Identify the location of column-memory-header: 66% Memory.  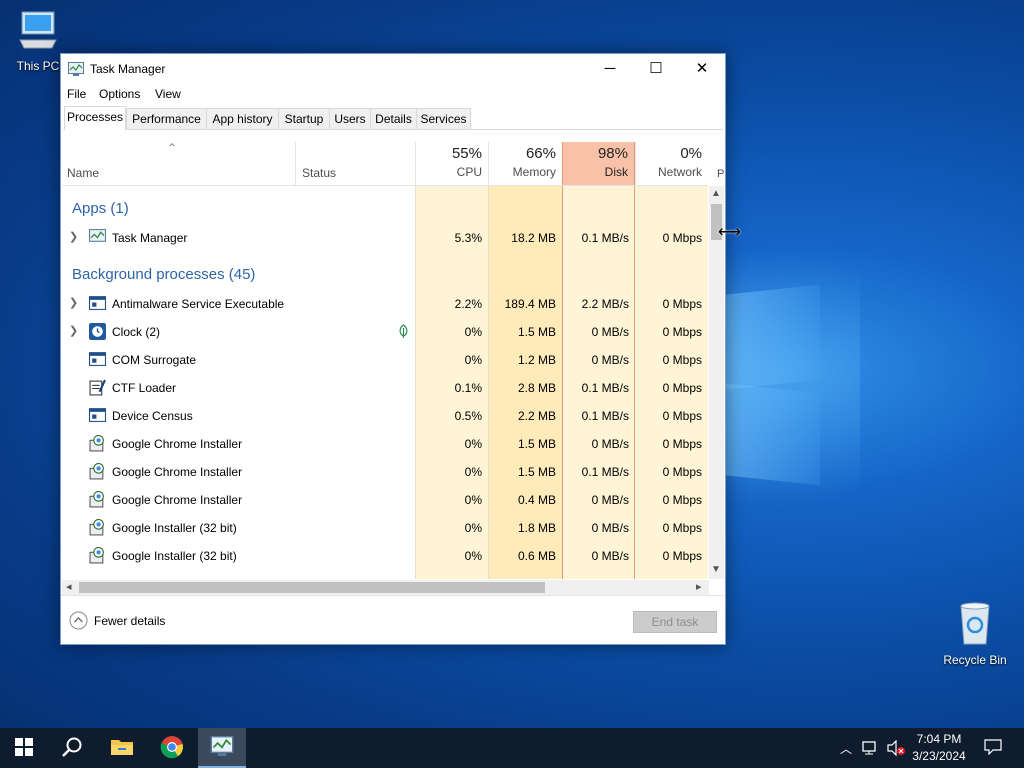
(525, 163).